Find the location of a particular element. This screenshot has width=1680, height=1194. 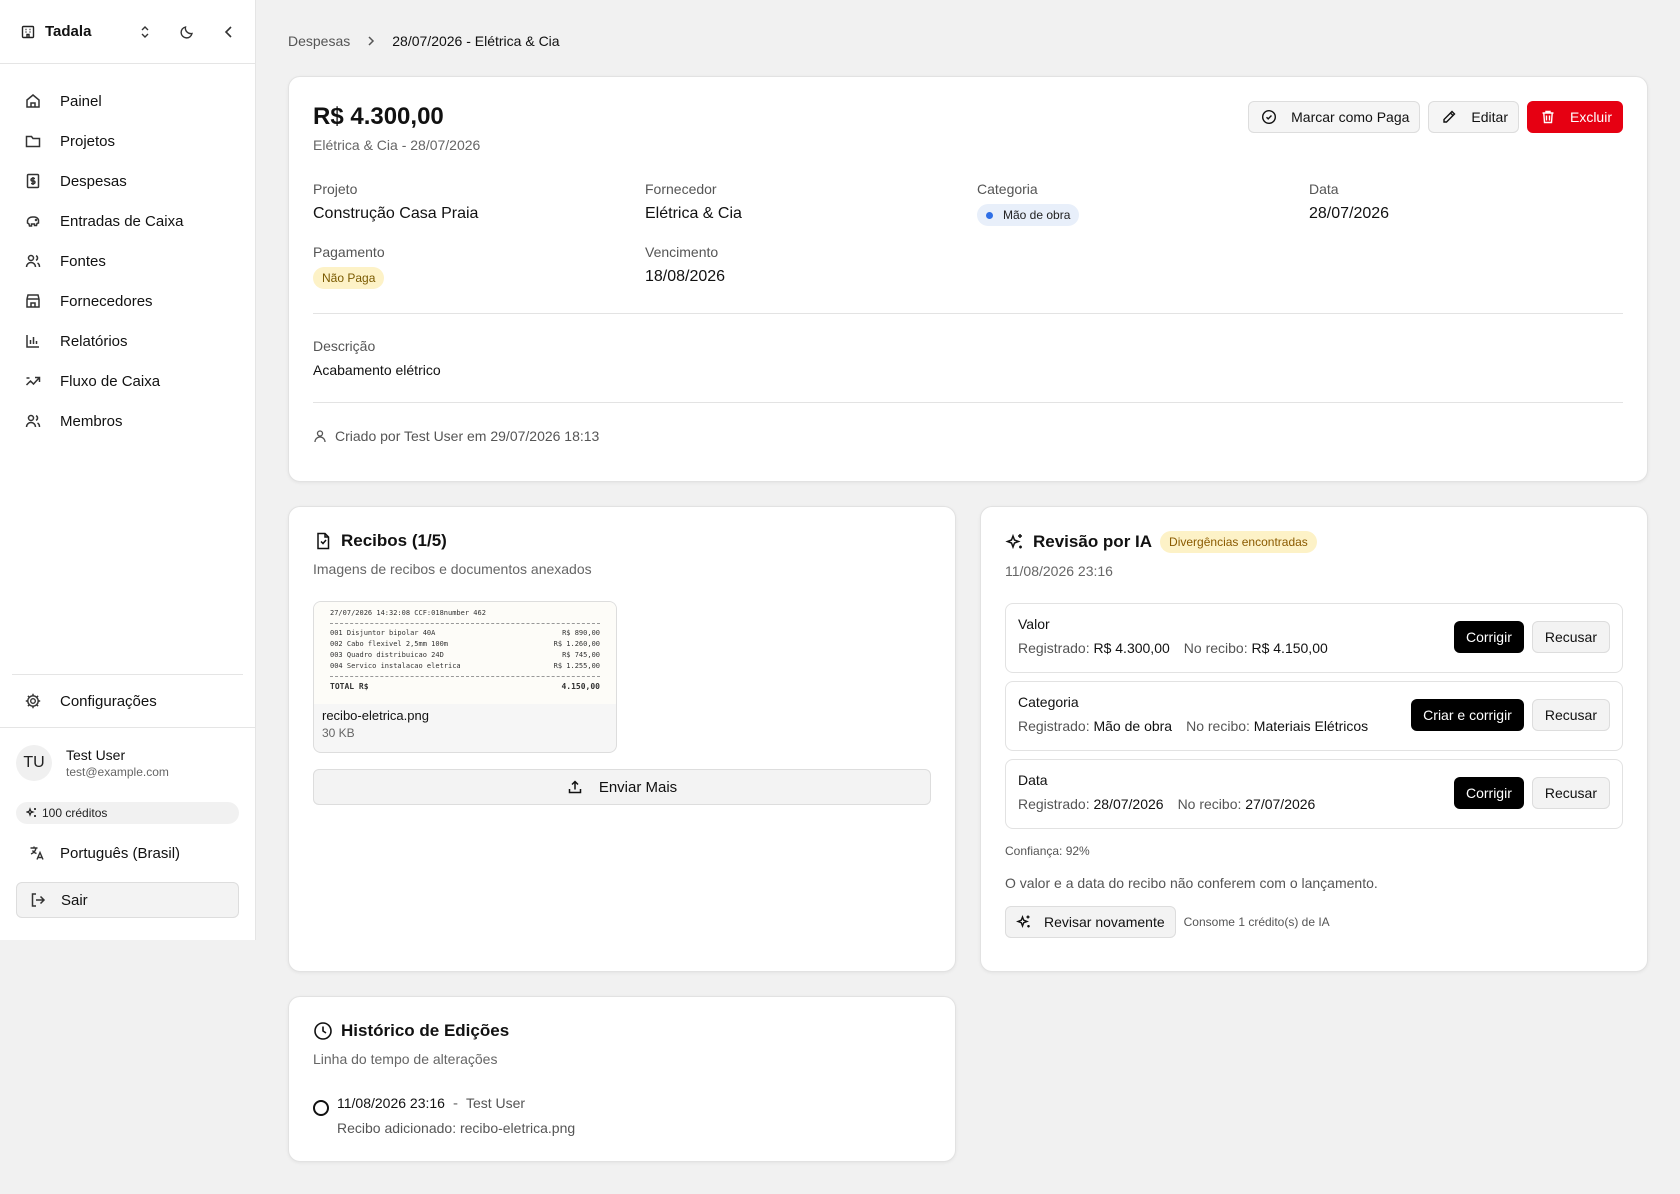

receipts-title: Recibos (1/5) is located at coordinates (622, 541).